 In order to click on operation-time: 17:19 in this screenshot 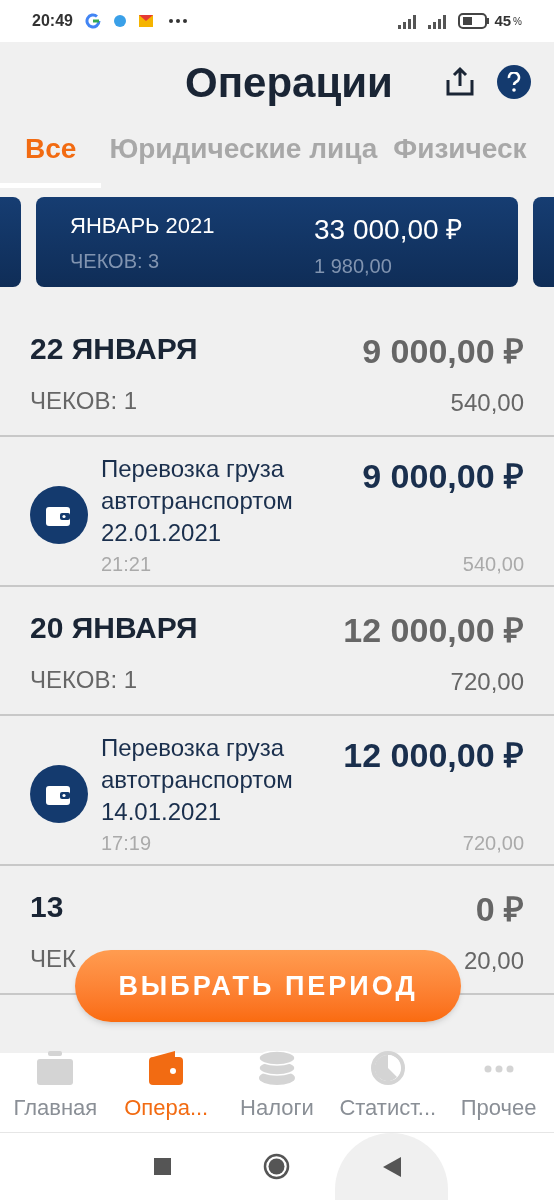, I will do `click(126, 843)`.